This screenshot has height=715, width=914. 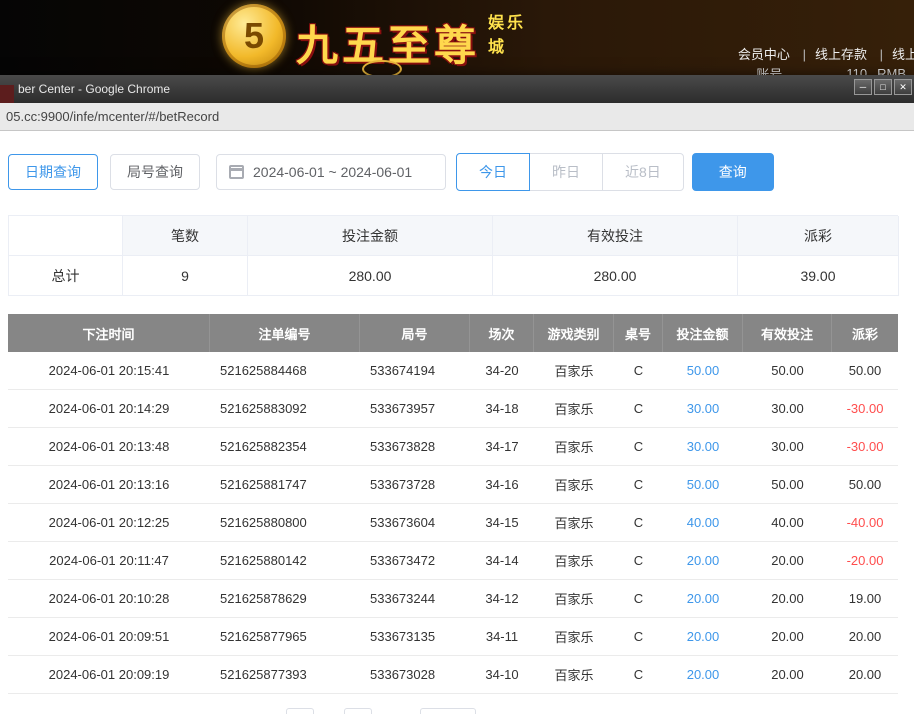 I want to click on cell-bet-id: 521625877393, so click(x=263, y=674).